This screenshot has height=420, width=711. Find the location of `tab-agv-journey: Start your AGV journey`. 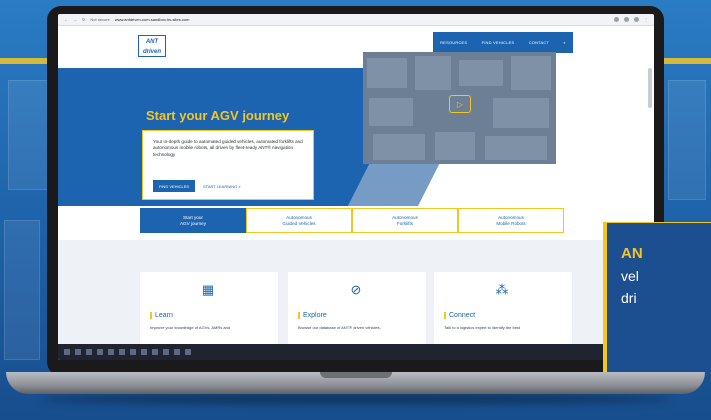

tab-agv-journey: Start your AGV journey is located at coordinates (193, 220).